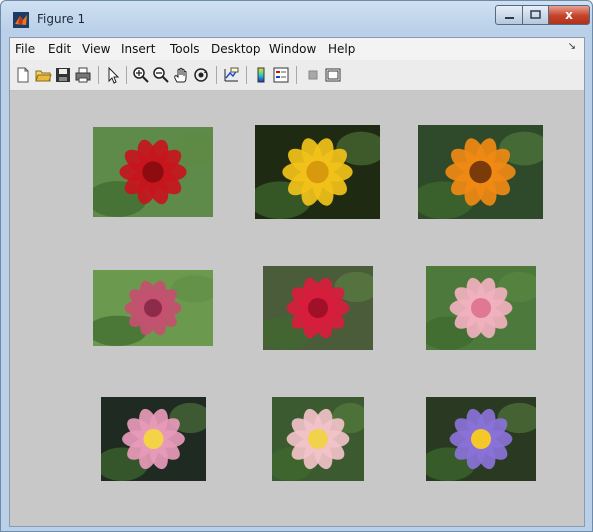  I want to click on toolbar, so click(297, 75).